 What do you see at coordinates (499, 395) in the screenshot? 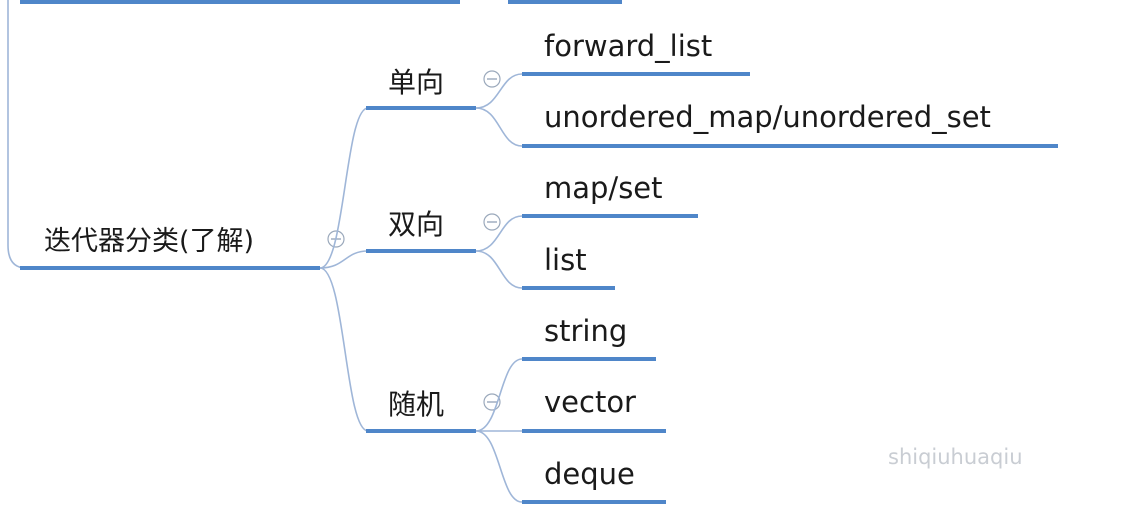
I see `category-random-access-to-string-connector` at bounding box center [499, 395].